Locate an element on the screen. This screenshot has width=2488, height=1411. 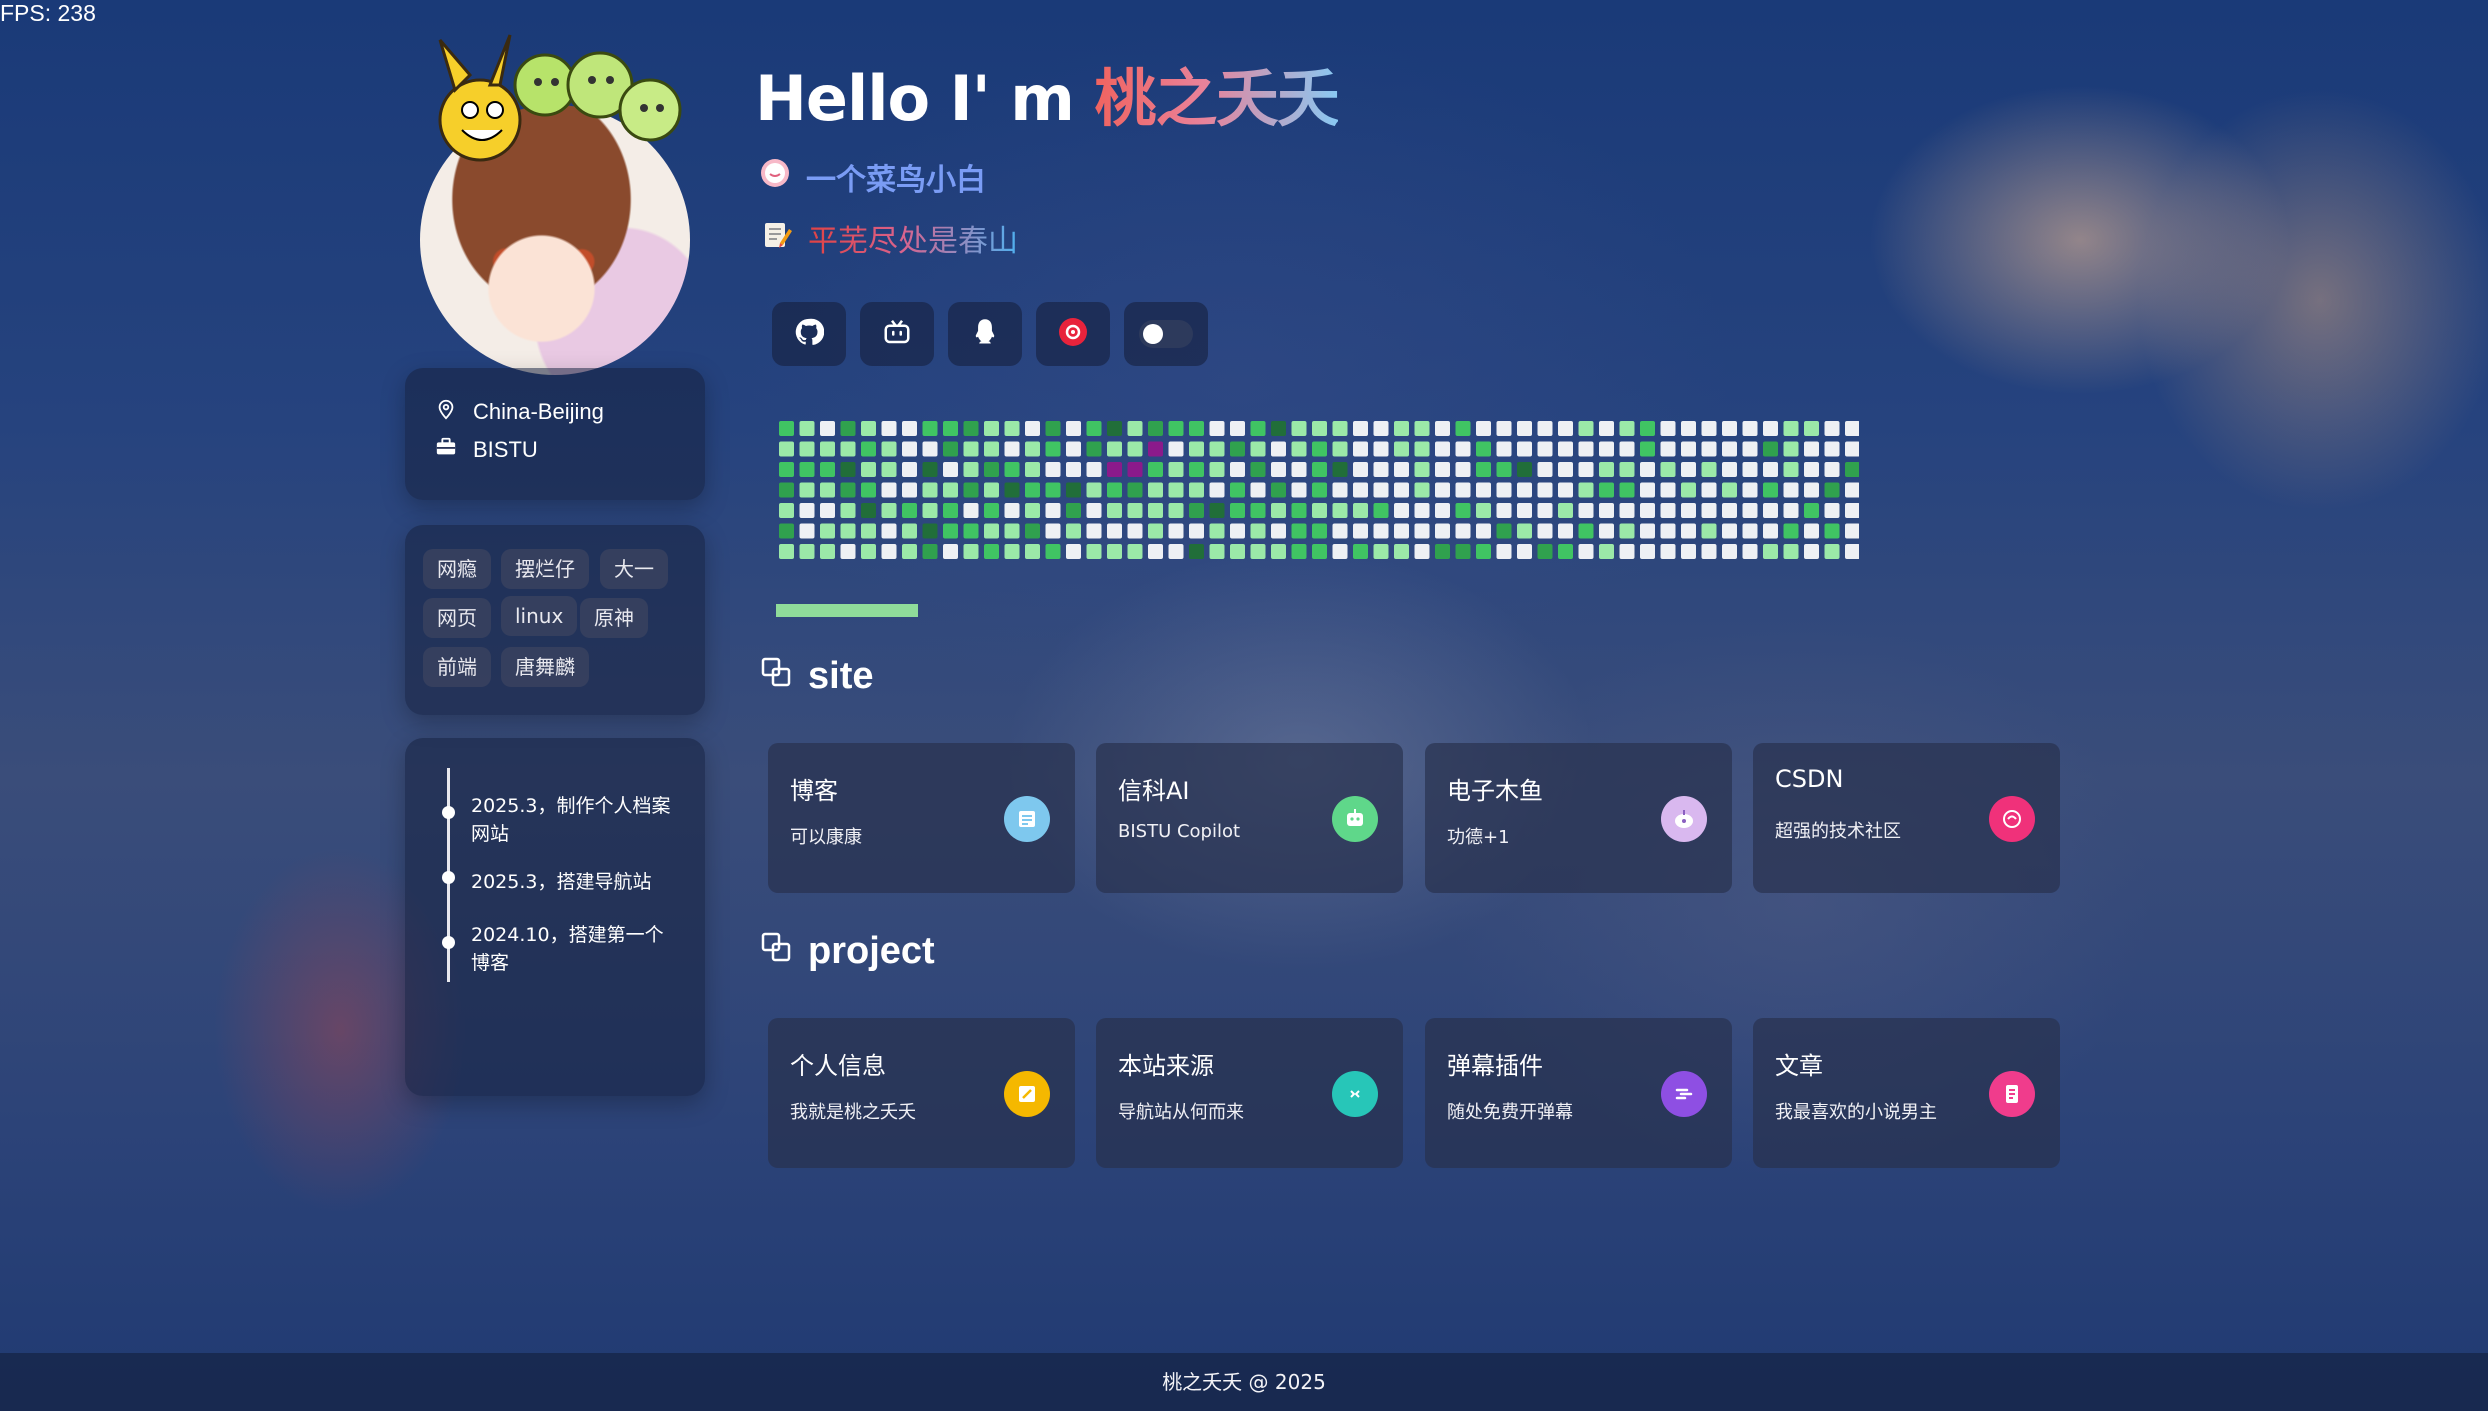
site-tile-ai: 信科AI BISTU Copilot is located at coordinates (1249, 818).